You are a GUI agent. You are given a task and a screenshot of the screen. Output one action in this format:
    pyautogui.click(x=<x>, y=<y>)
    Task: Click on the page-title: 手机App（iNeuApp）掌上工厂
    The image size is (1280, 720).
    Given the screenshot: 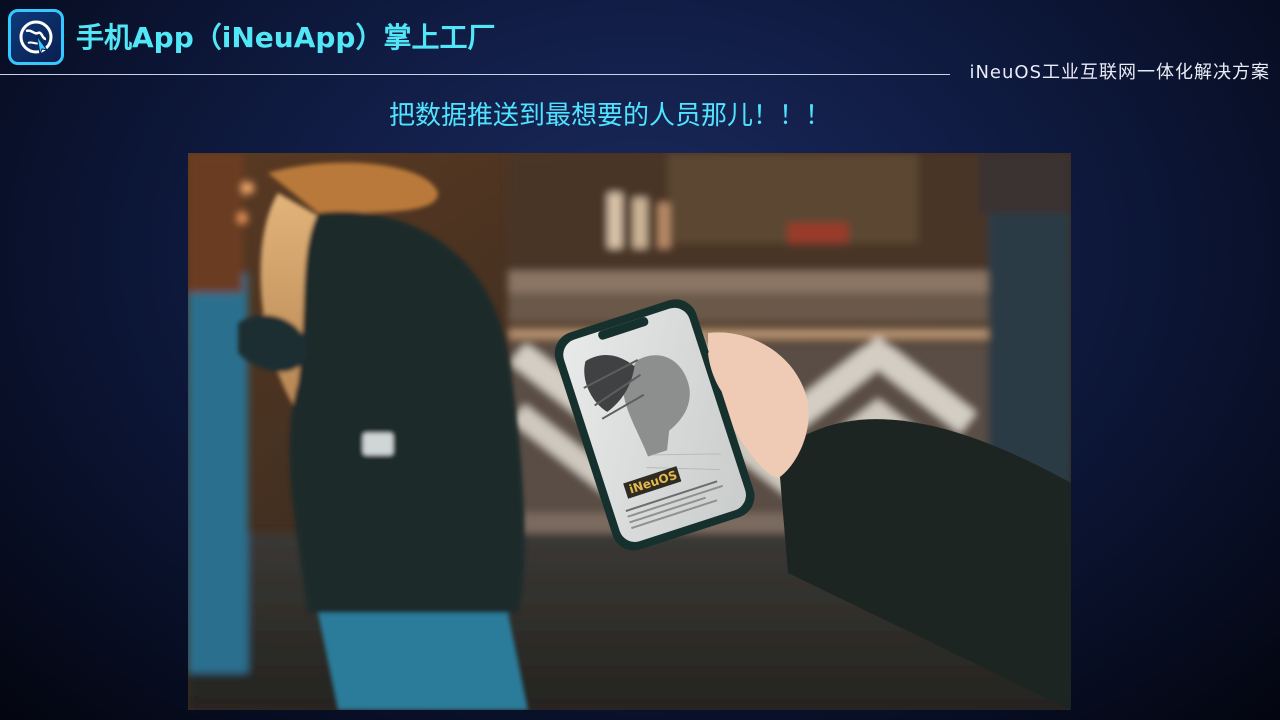 What is the action you would take?
    pyautogui.click(x=286, y=37)
    